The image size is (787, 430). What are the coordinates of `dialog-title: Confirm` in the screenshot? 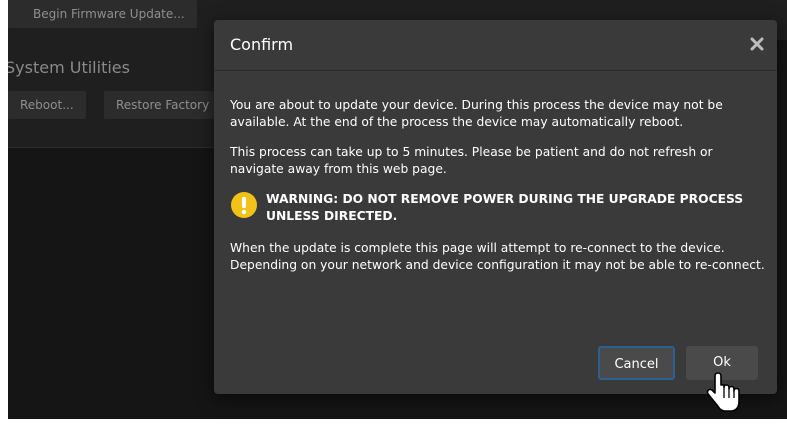 It's located at (262, 44).